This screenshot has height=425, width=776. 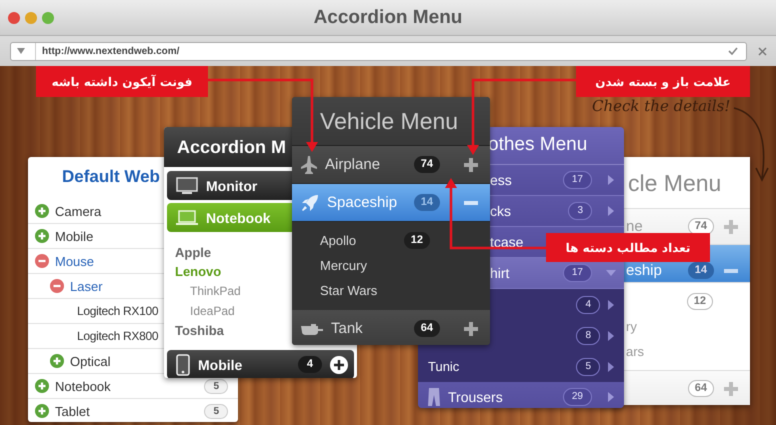 What do you see at coordinates (183, 365) in the screenshot?
I see `phone-icon` at bounding box center [183, 365].